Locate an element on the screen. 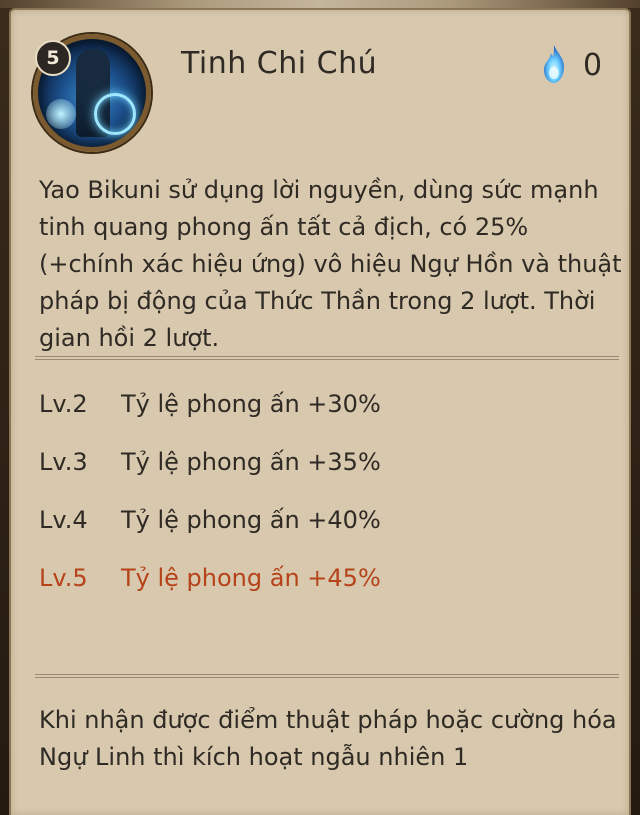  level-row-current: Lv.5 Tỷ lệ phong ấn +45% is located at coordinates (210, 593).